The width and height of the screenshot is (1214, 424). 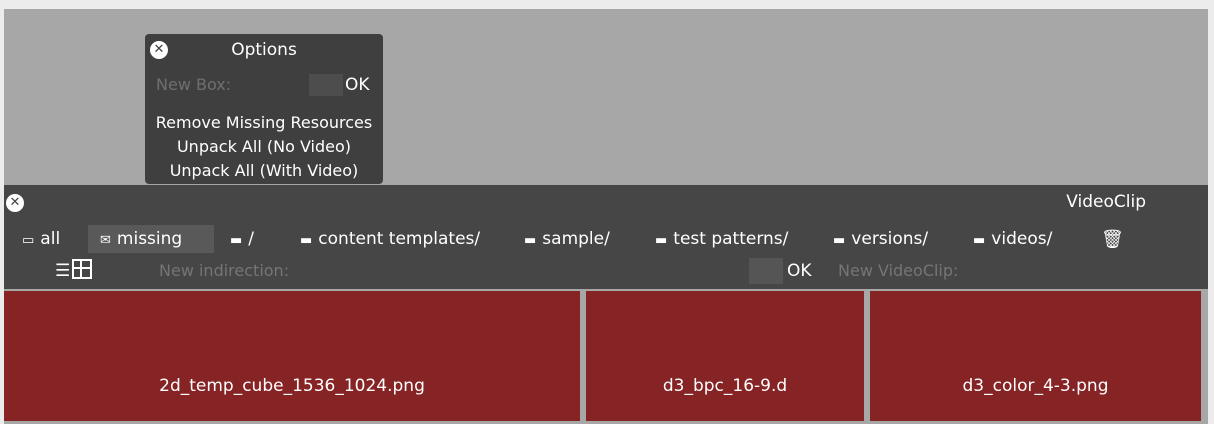 What do you see at coordinates (1022, 239) in the screenshot?
I see `tab-label: videos/` at bounding box center [1022, 239].